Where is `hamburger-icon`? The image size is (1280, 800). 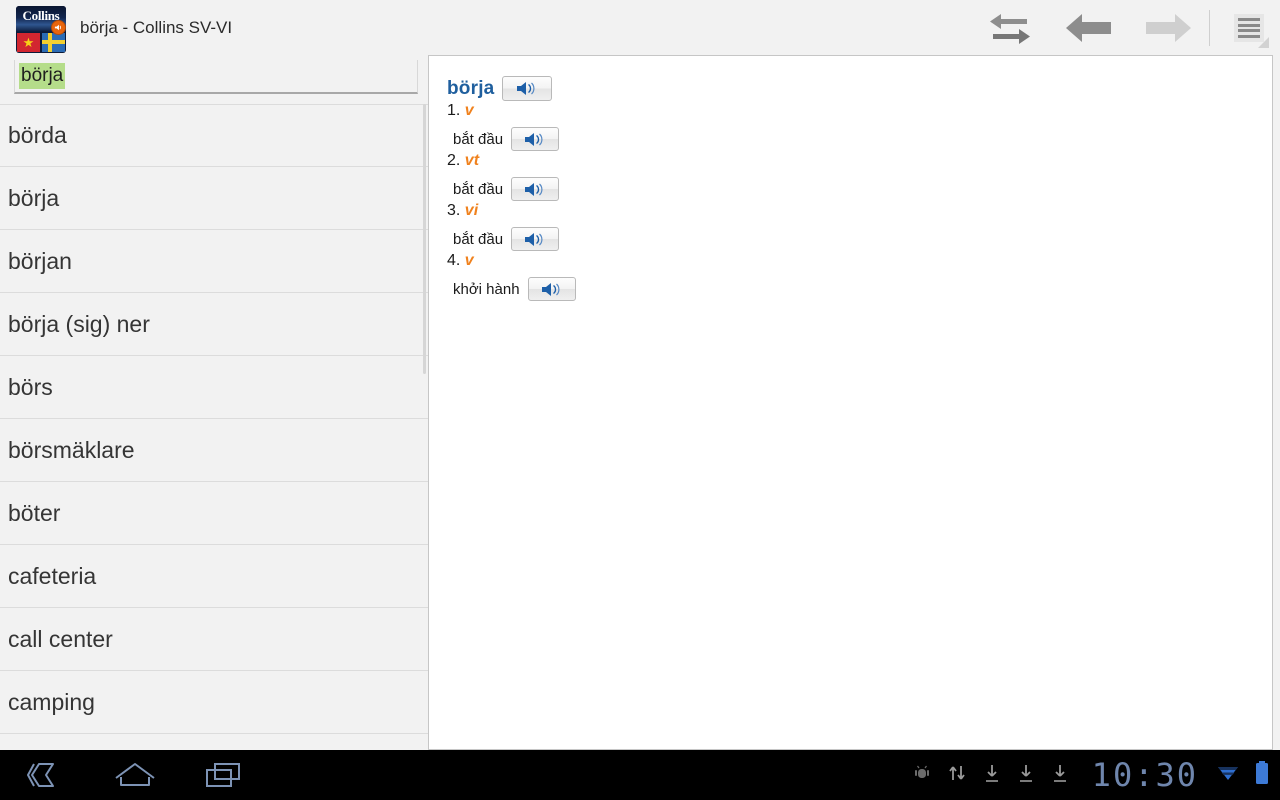 hamburger-icon is located at coordinates (1251, 31).